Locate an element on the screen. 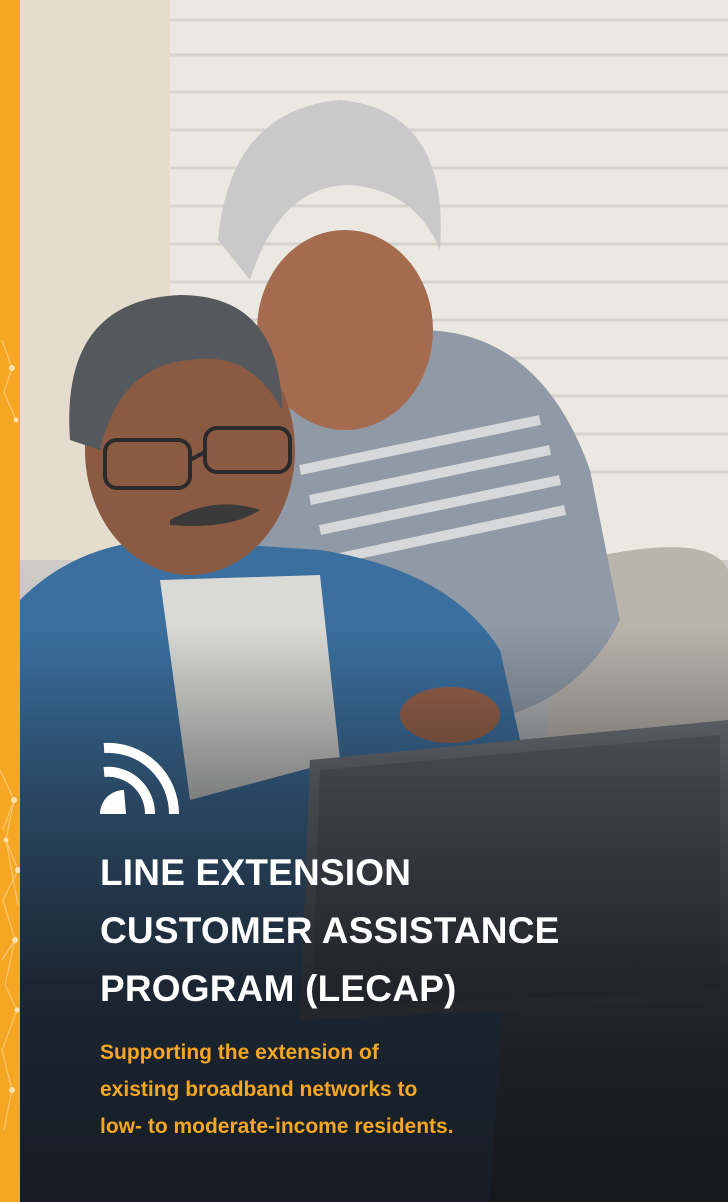 The height and width of the screenshot is (1202, 728). title-line: PROGRAM (LECAP) is located at coordinates (278, 988).